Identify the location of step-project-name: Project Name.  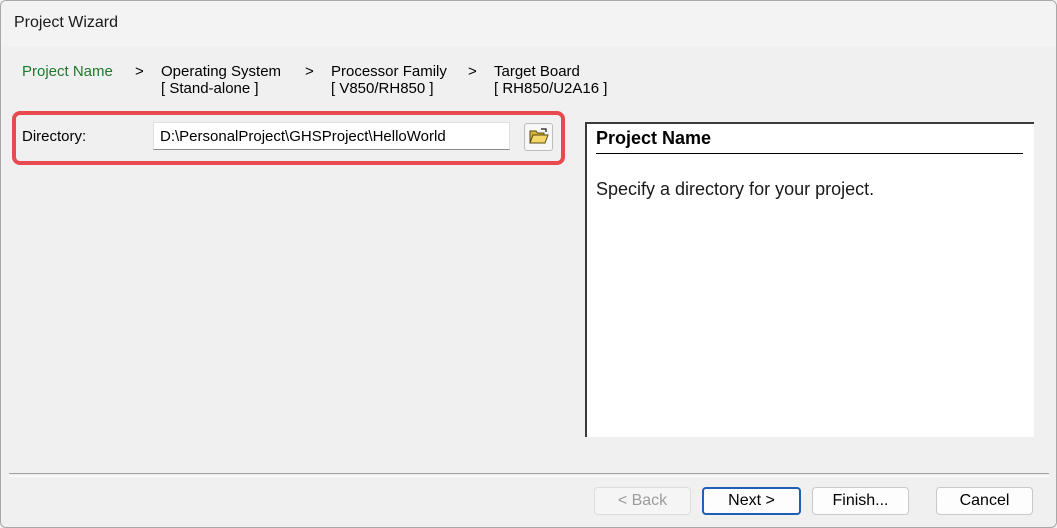
(67, 71).